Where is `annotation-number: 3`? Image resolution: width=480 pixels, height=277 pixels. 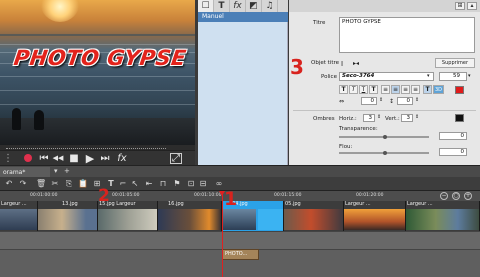 annotation-number: 3 is located at coordinates (297, 67).